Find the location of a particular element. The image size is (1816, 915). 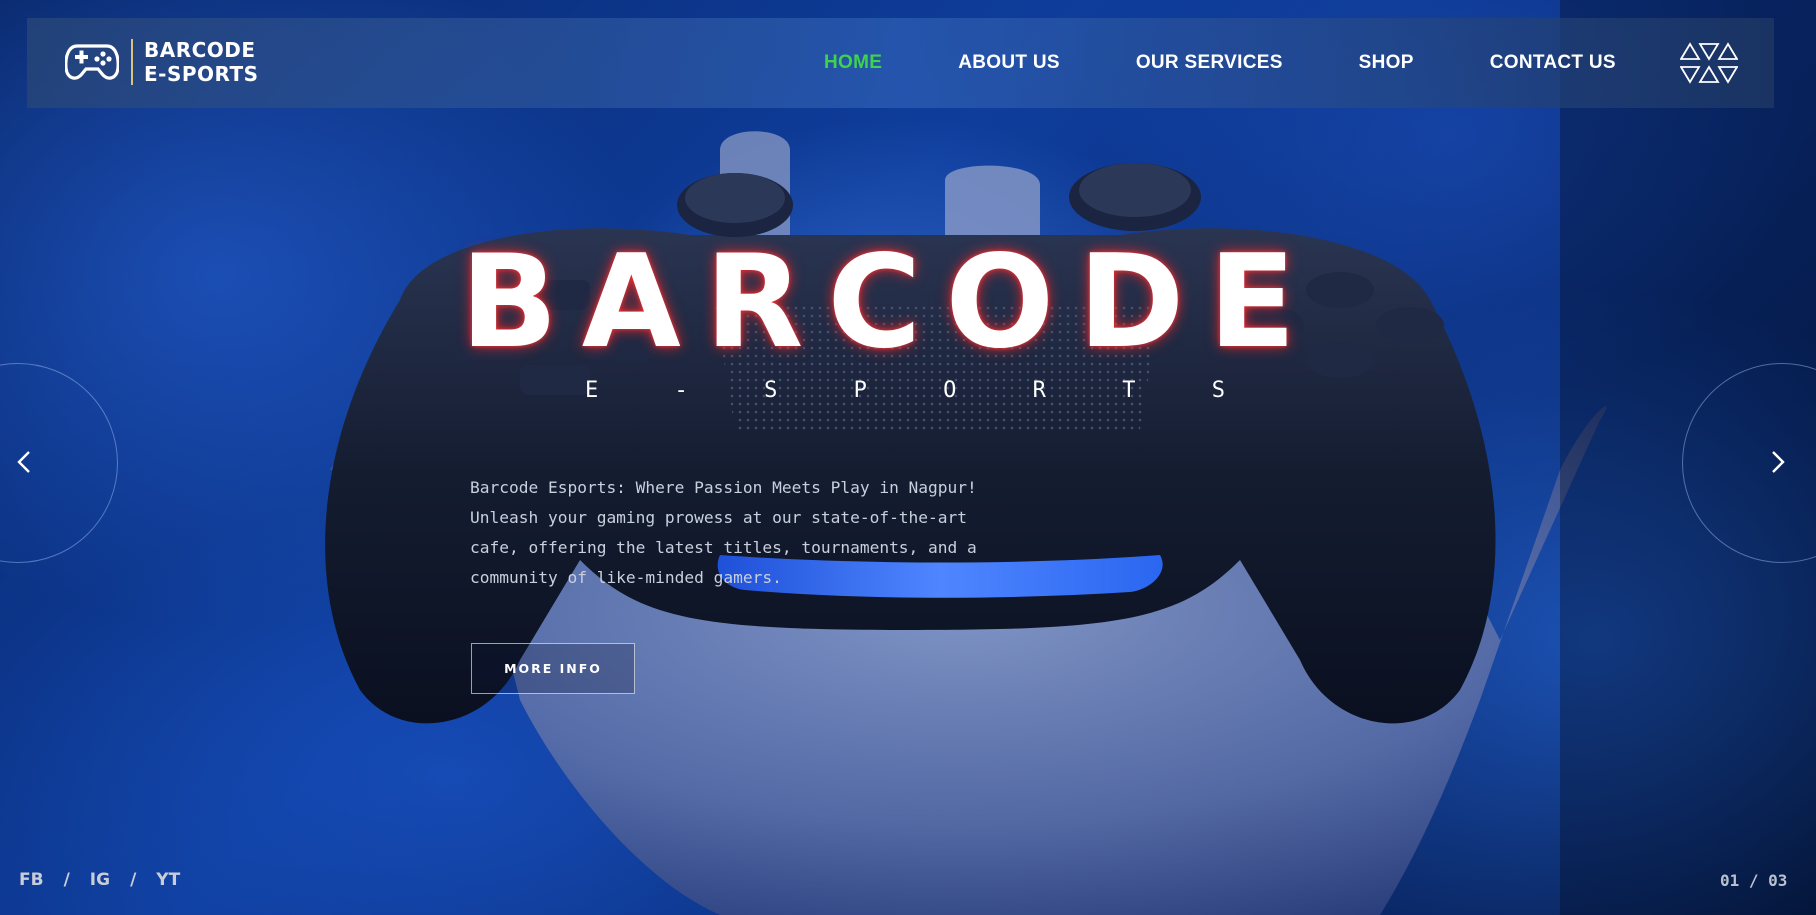

social-instagram-link: IG is located at coordinates (100, 880).